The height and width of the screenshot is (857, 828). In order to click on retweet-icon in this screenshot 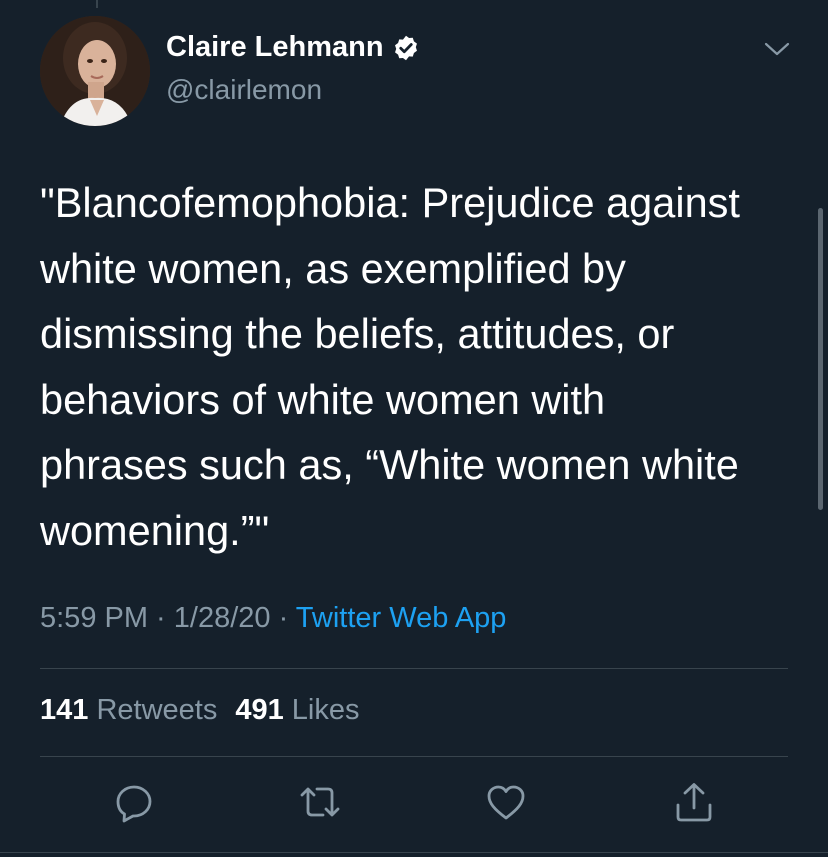, I will do `click(320, 802)`.